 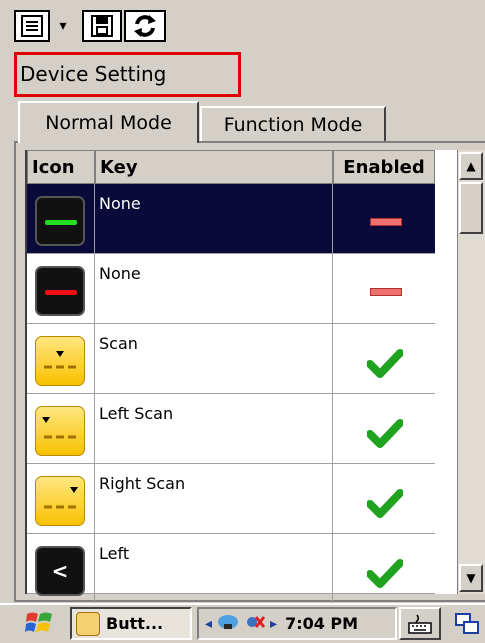 What do you see at coordinates (228, 624) in the screenshot?
I see `network-icon` at bounding box center [228, 624].